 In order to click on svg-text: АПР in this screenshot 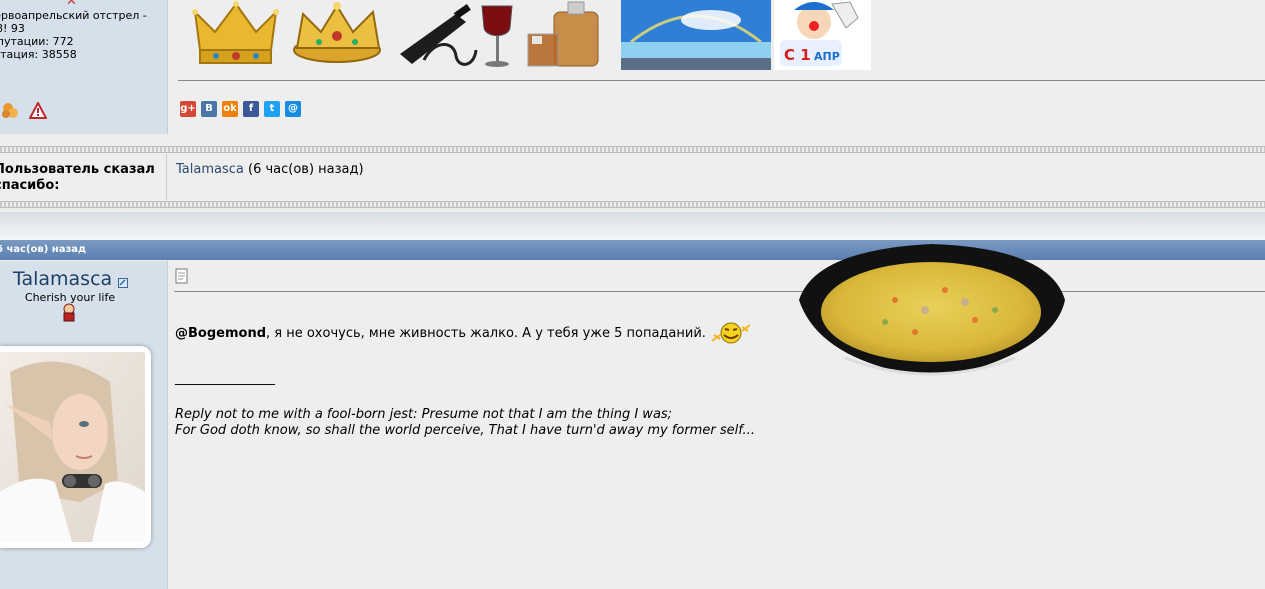, I will do `click(827, 56)`.